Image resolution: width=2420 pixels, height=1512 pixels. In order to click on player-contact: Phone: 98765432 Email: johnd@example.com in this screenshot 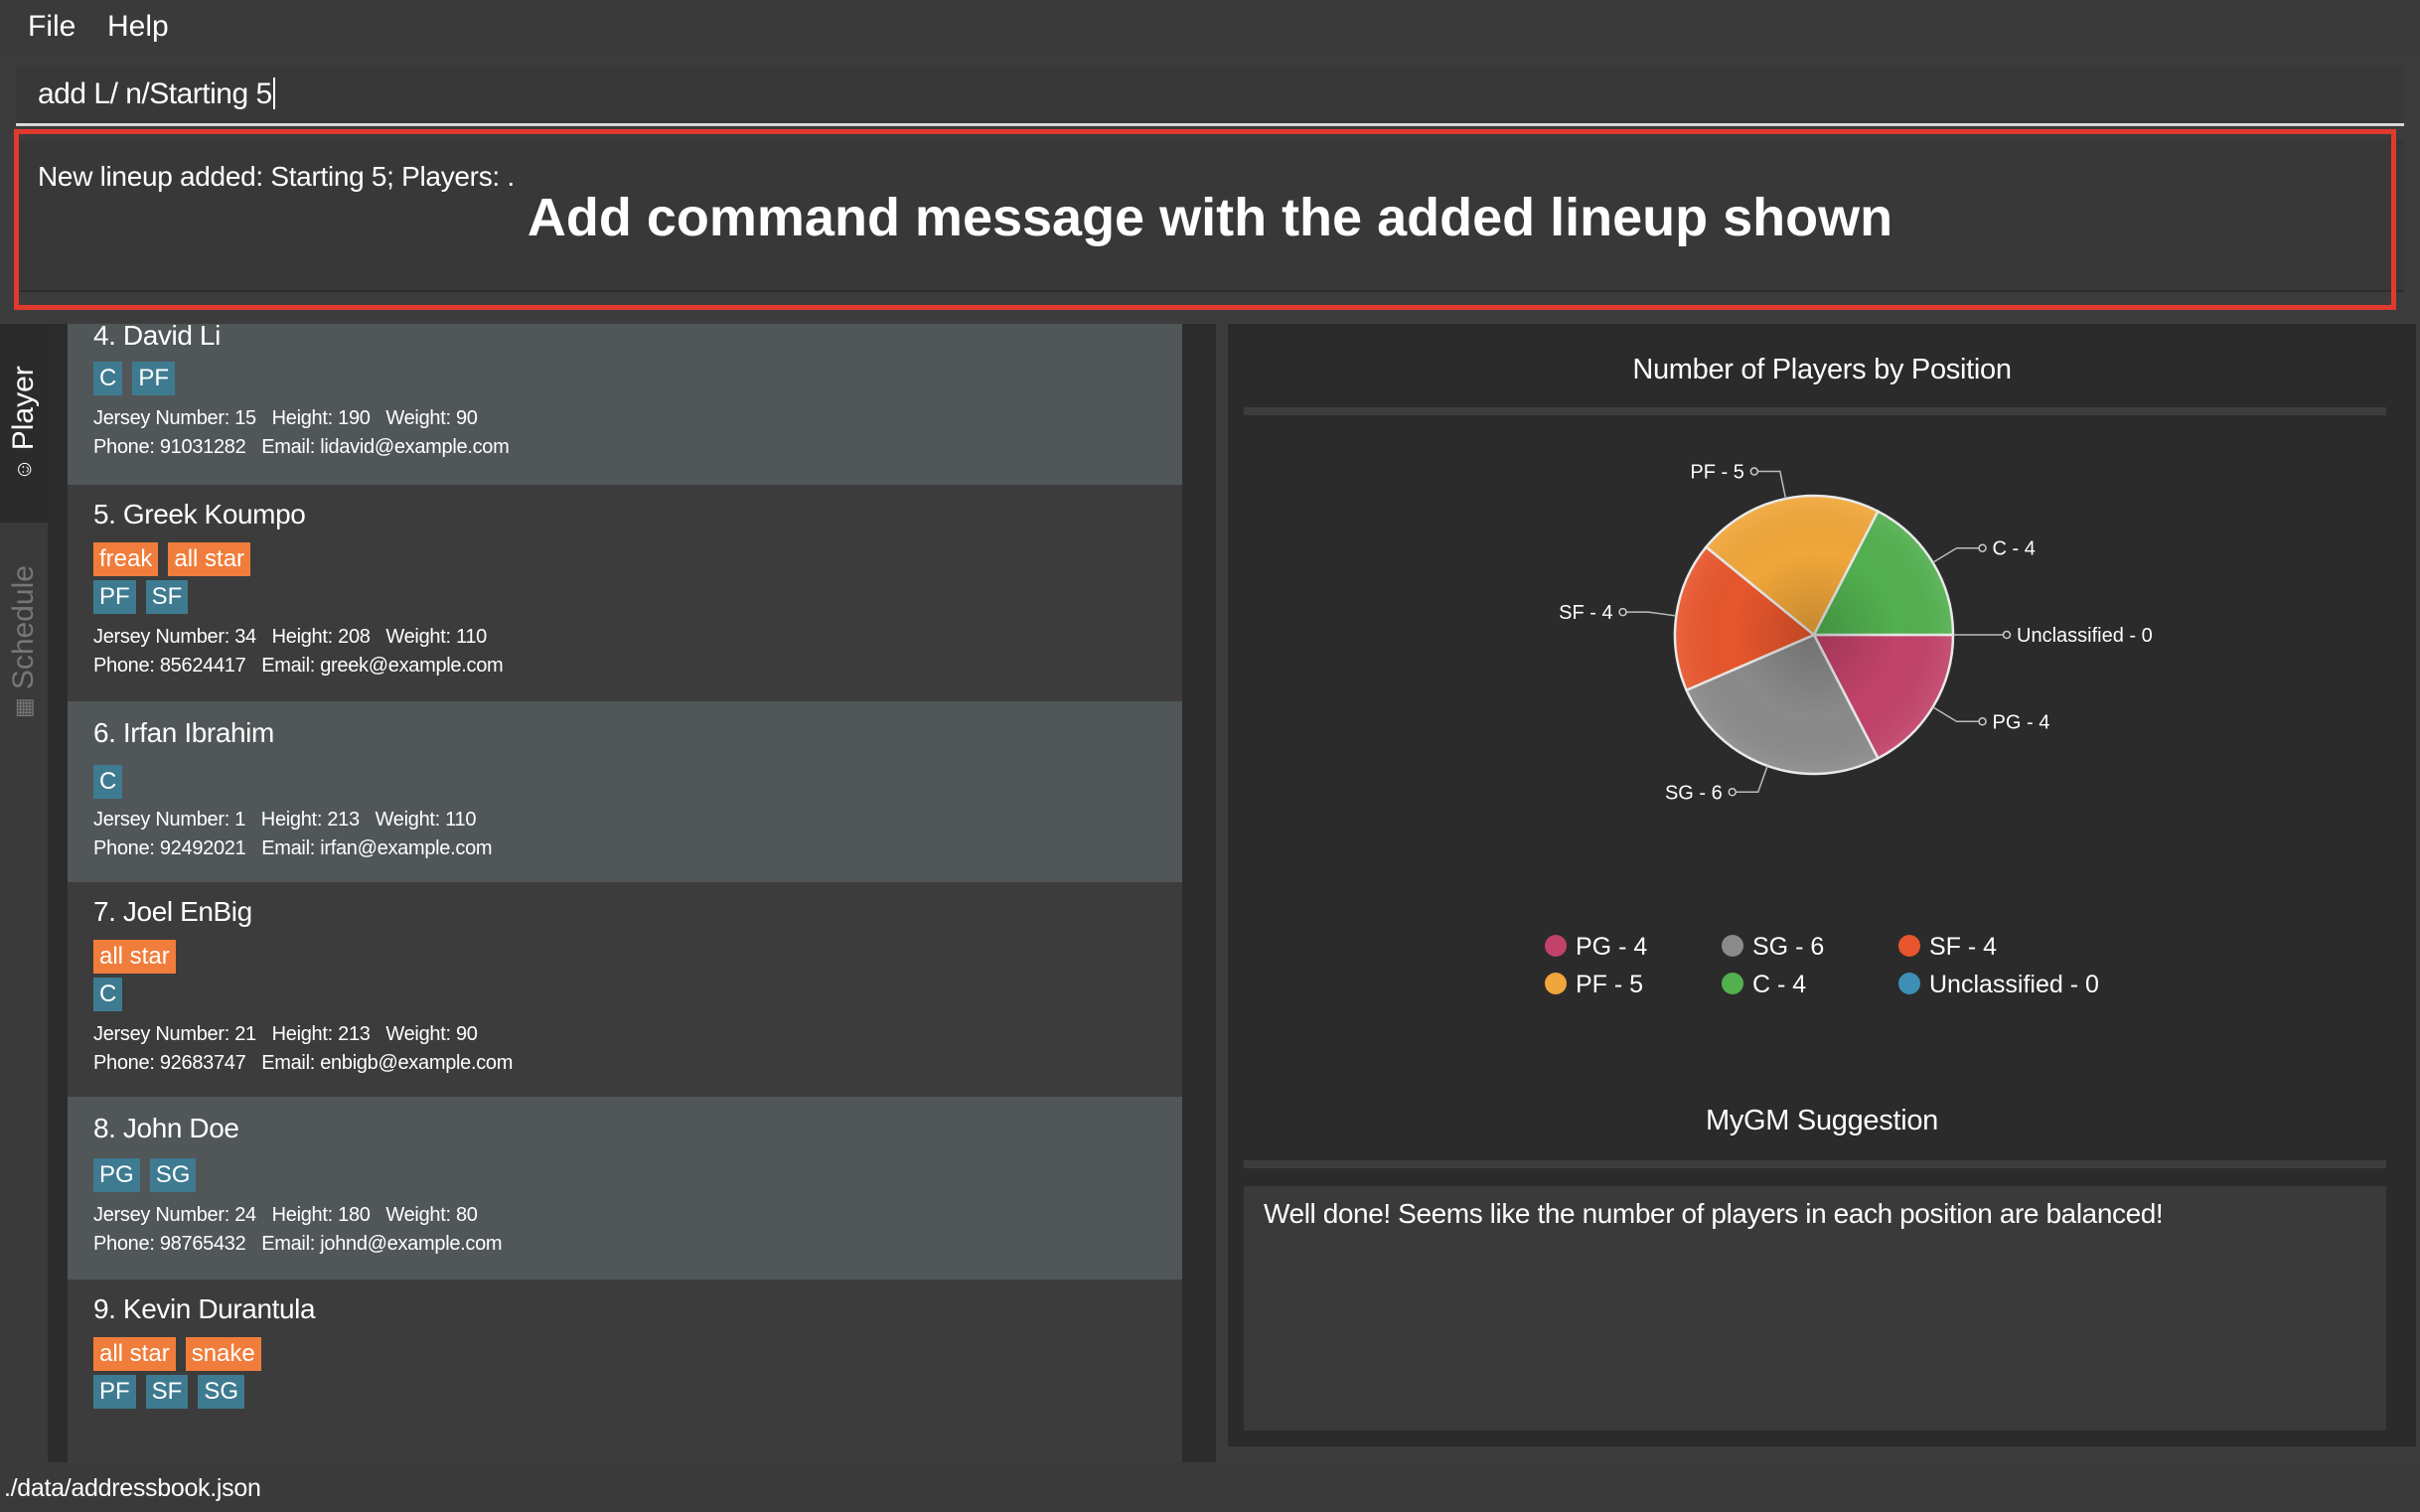, I will do `click(298, 1244)`.